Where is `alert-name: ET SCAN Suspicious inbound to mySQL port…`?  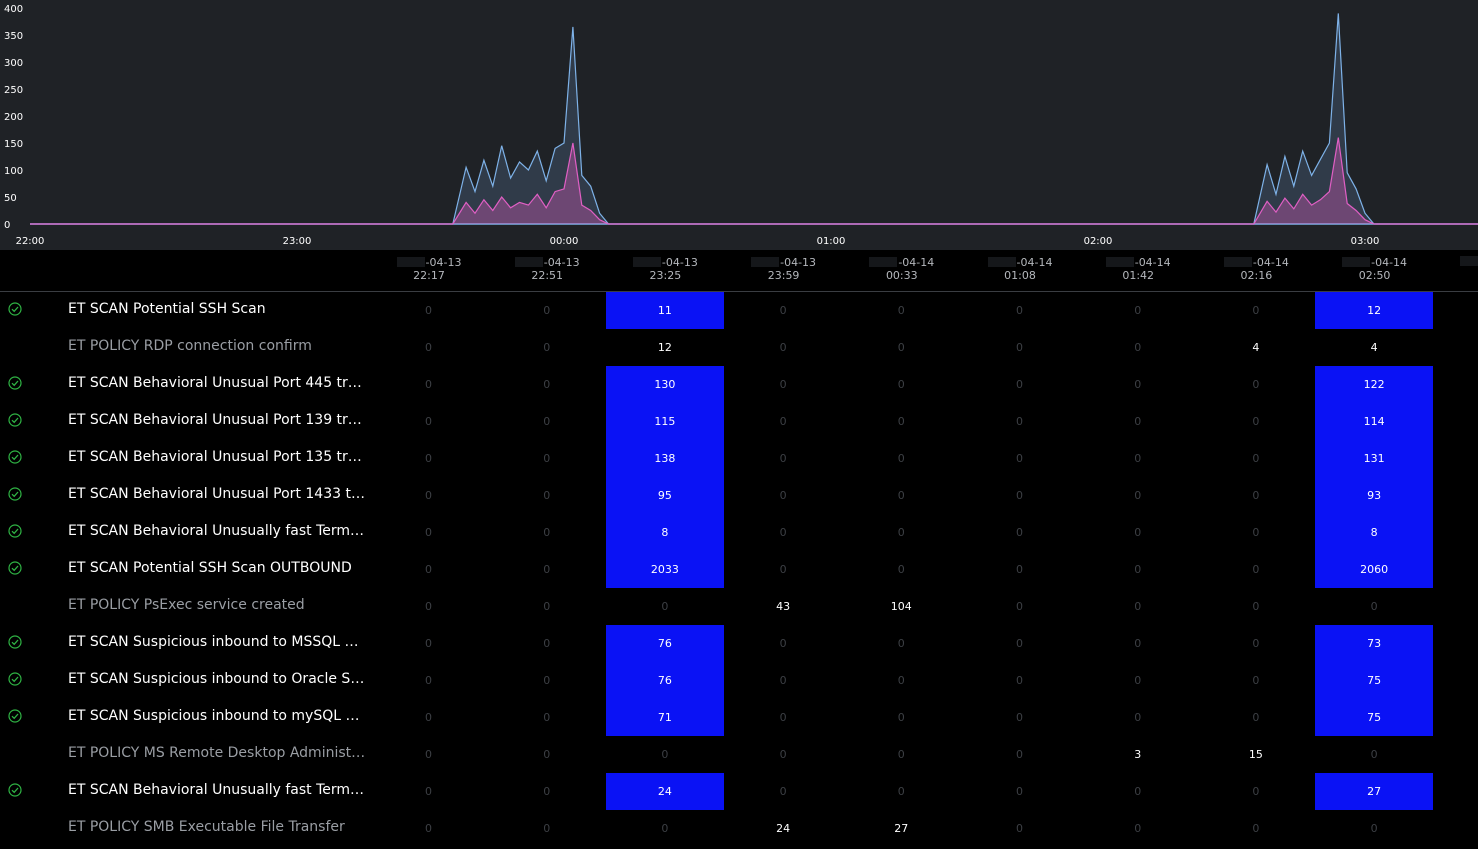 alert-name: ET SCAN Suspicious inbound to mySQL port… is located at coordinates (217, 717).